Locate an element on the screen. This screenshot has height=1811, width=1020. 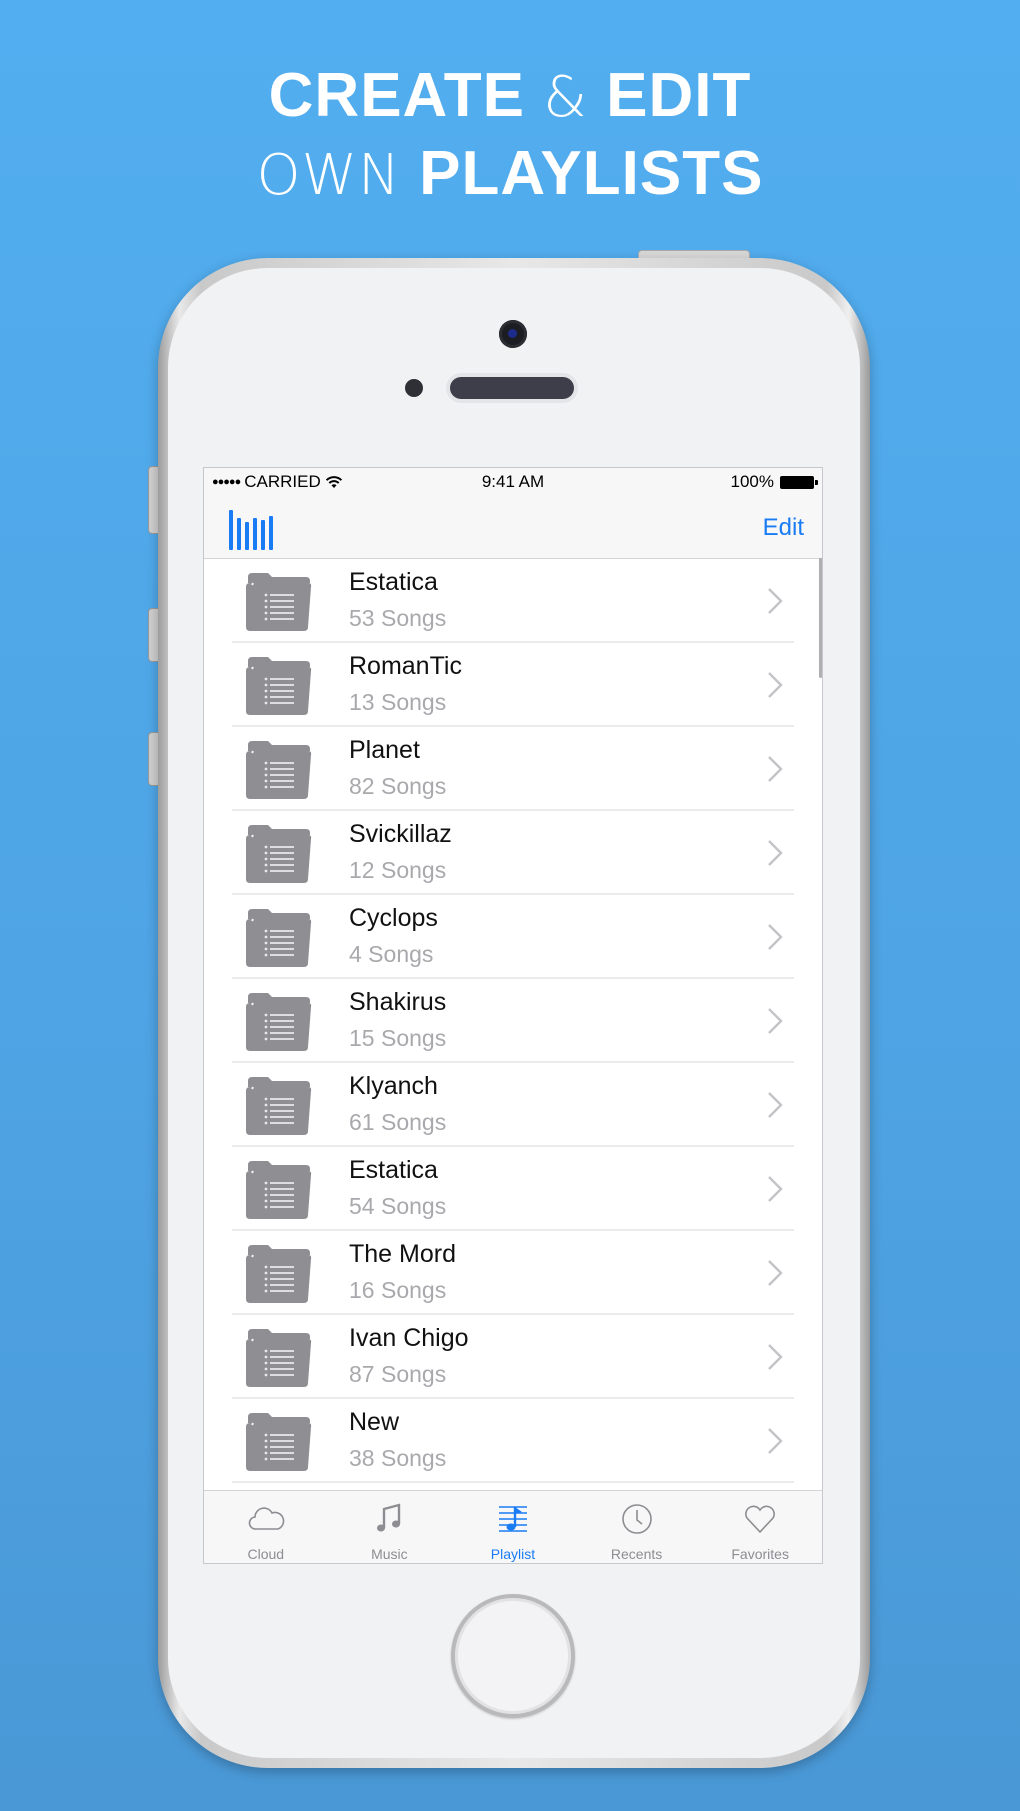
wifi-icon is located at coordinates (333, 482).